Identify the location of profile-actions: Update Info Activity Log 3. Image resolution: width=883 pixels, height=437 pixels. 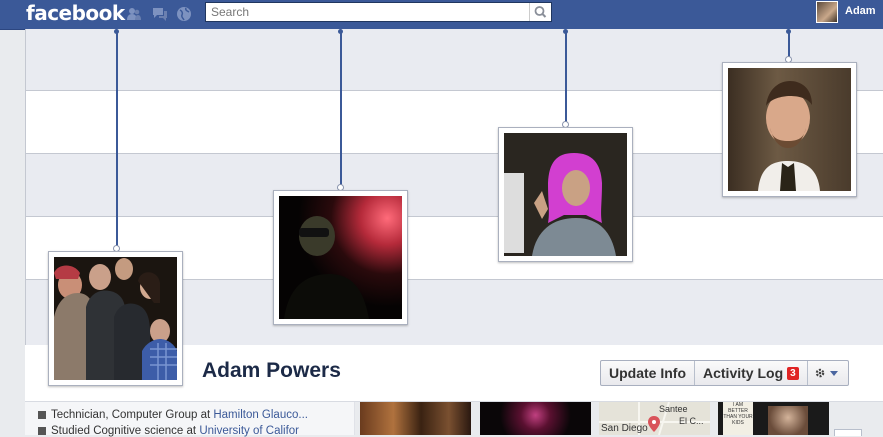
(724, 373).